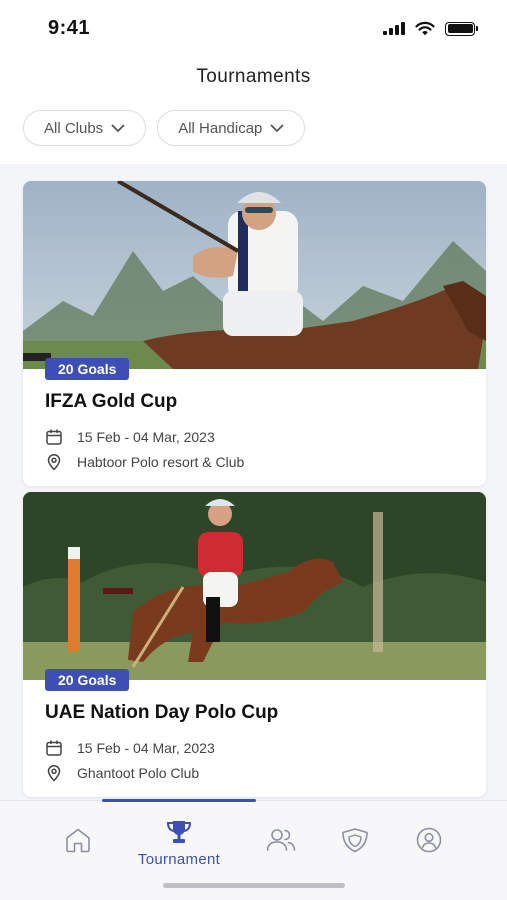 The width and height of the screenshot is (507, 900). Describe the element at coordinates (179, 800) in the screenshot. I see `active-tab-indicator` at that location.